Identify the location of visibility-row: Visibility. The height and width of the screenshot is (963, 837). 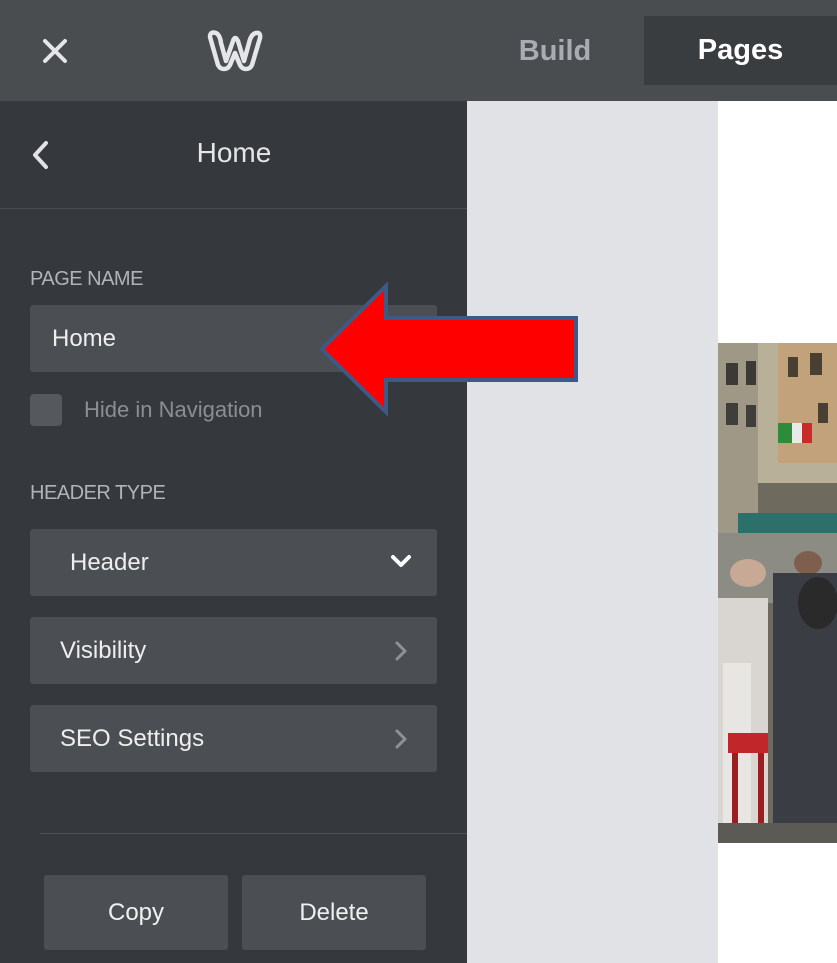
(233, 650).